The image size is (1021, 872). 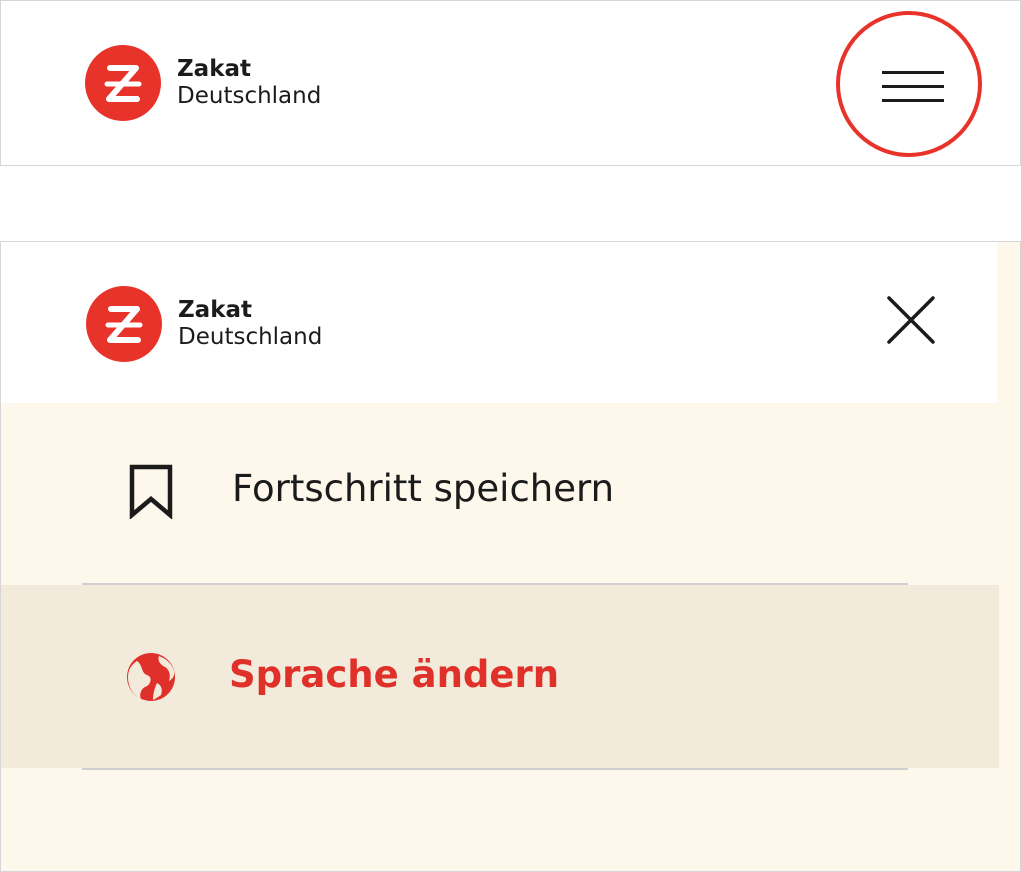 What do you see at coordinates (394, 674) in the screenshot?
I see `menu-item-label: Sprache ändern` at bounding box center [394, 674].